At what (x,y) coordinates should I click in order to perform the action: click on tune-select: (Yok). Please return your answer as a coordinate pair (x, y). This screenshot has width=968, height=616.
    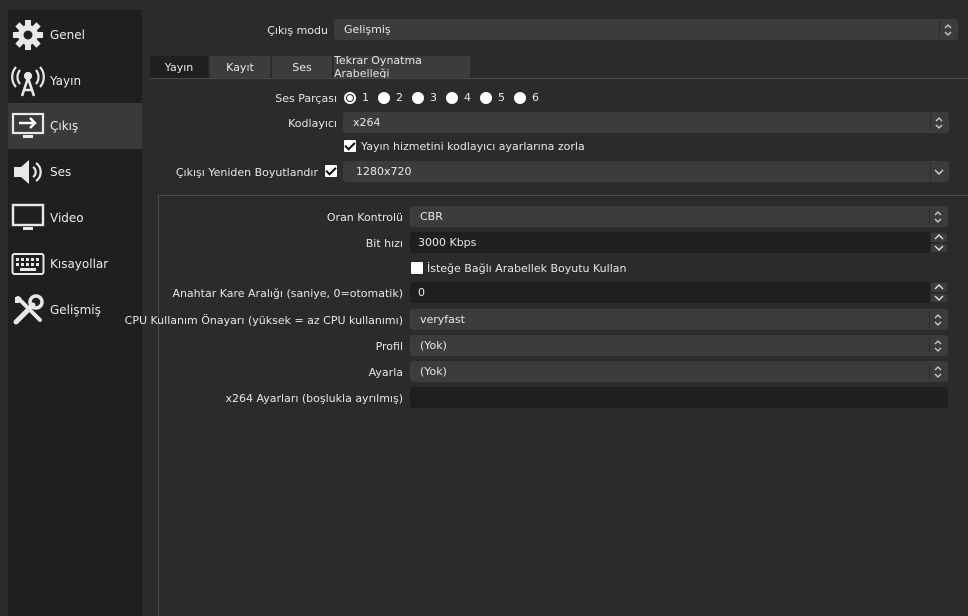
    Looking at the image, I should click on (679, 371).